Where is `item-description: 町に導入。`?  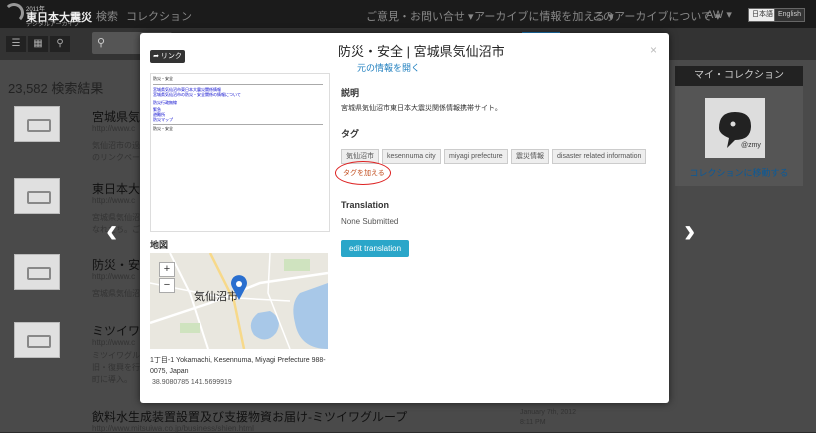
item-description: 町に導入。 is located at coordinates (112, 379).